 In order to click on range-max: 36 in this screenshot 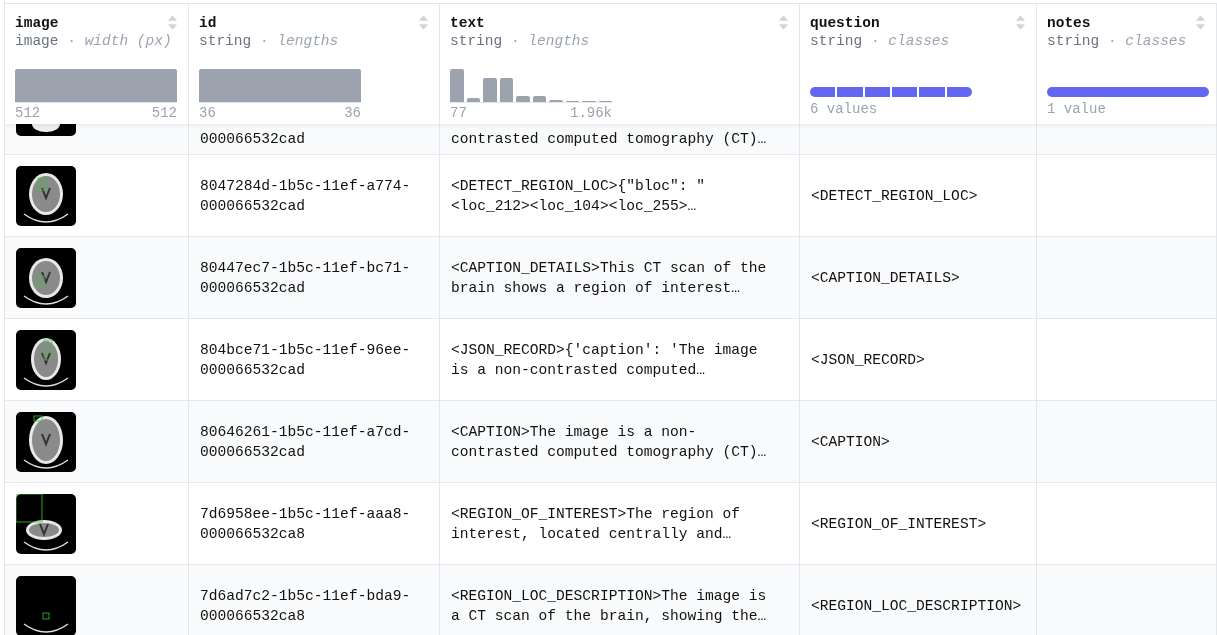, I will do `click(352, 113)`.